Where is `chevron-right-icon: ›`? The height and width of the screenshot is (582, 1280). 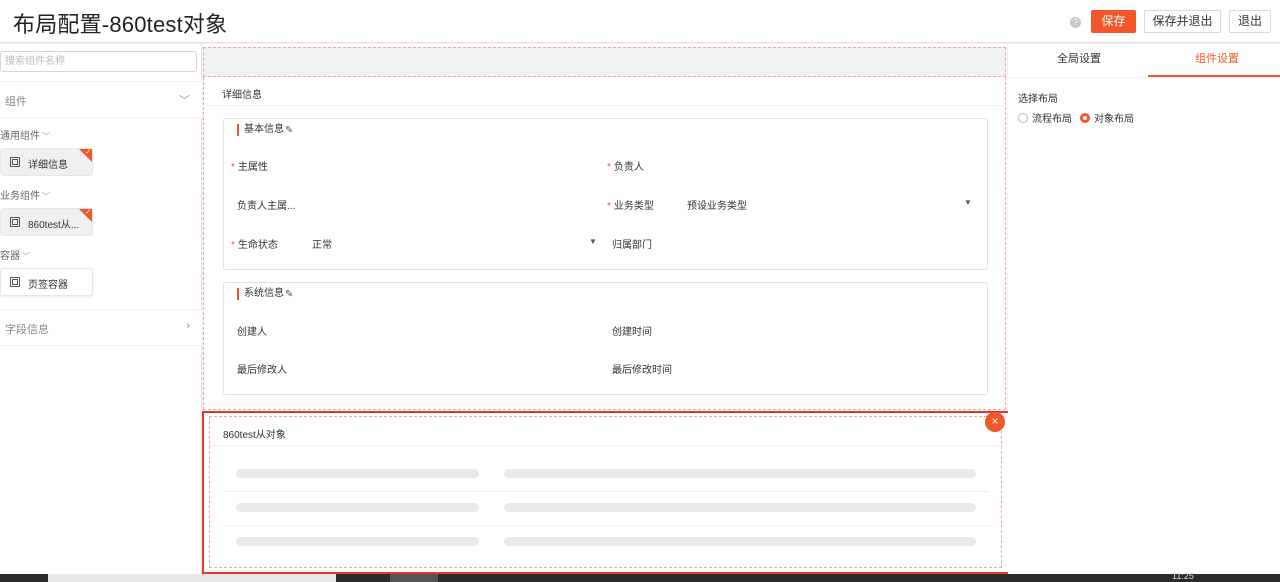
chevron-right-icon: › is located at coordinates (188, 326).